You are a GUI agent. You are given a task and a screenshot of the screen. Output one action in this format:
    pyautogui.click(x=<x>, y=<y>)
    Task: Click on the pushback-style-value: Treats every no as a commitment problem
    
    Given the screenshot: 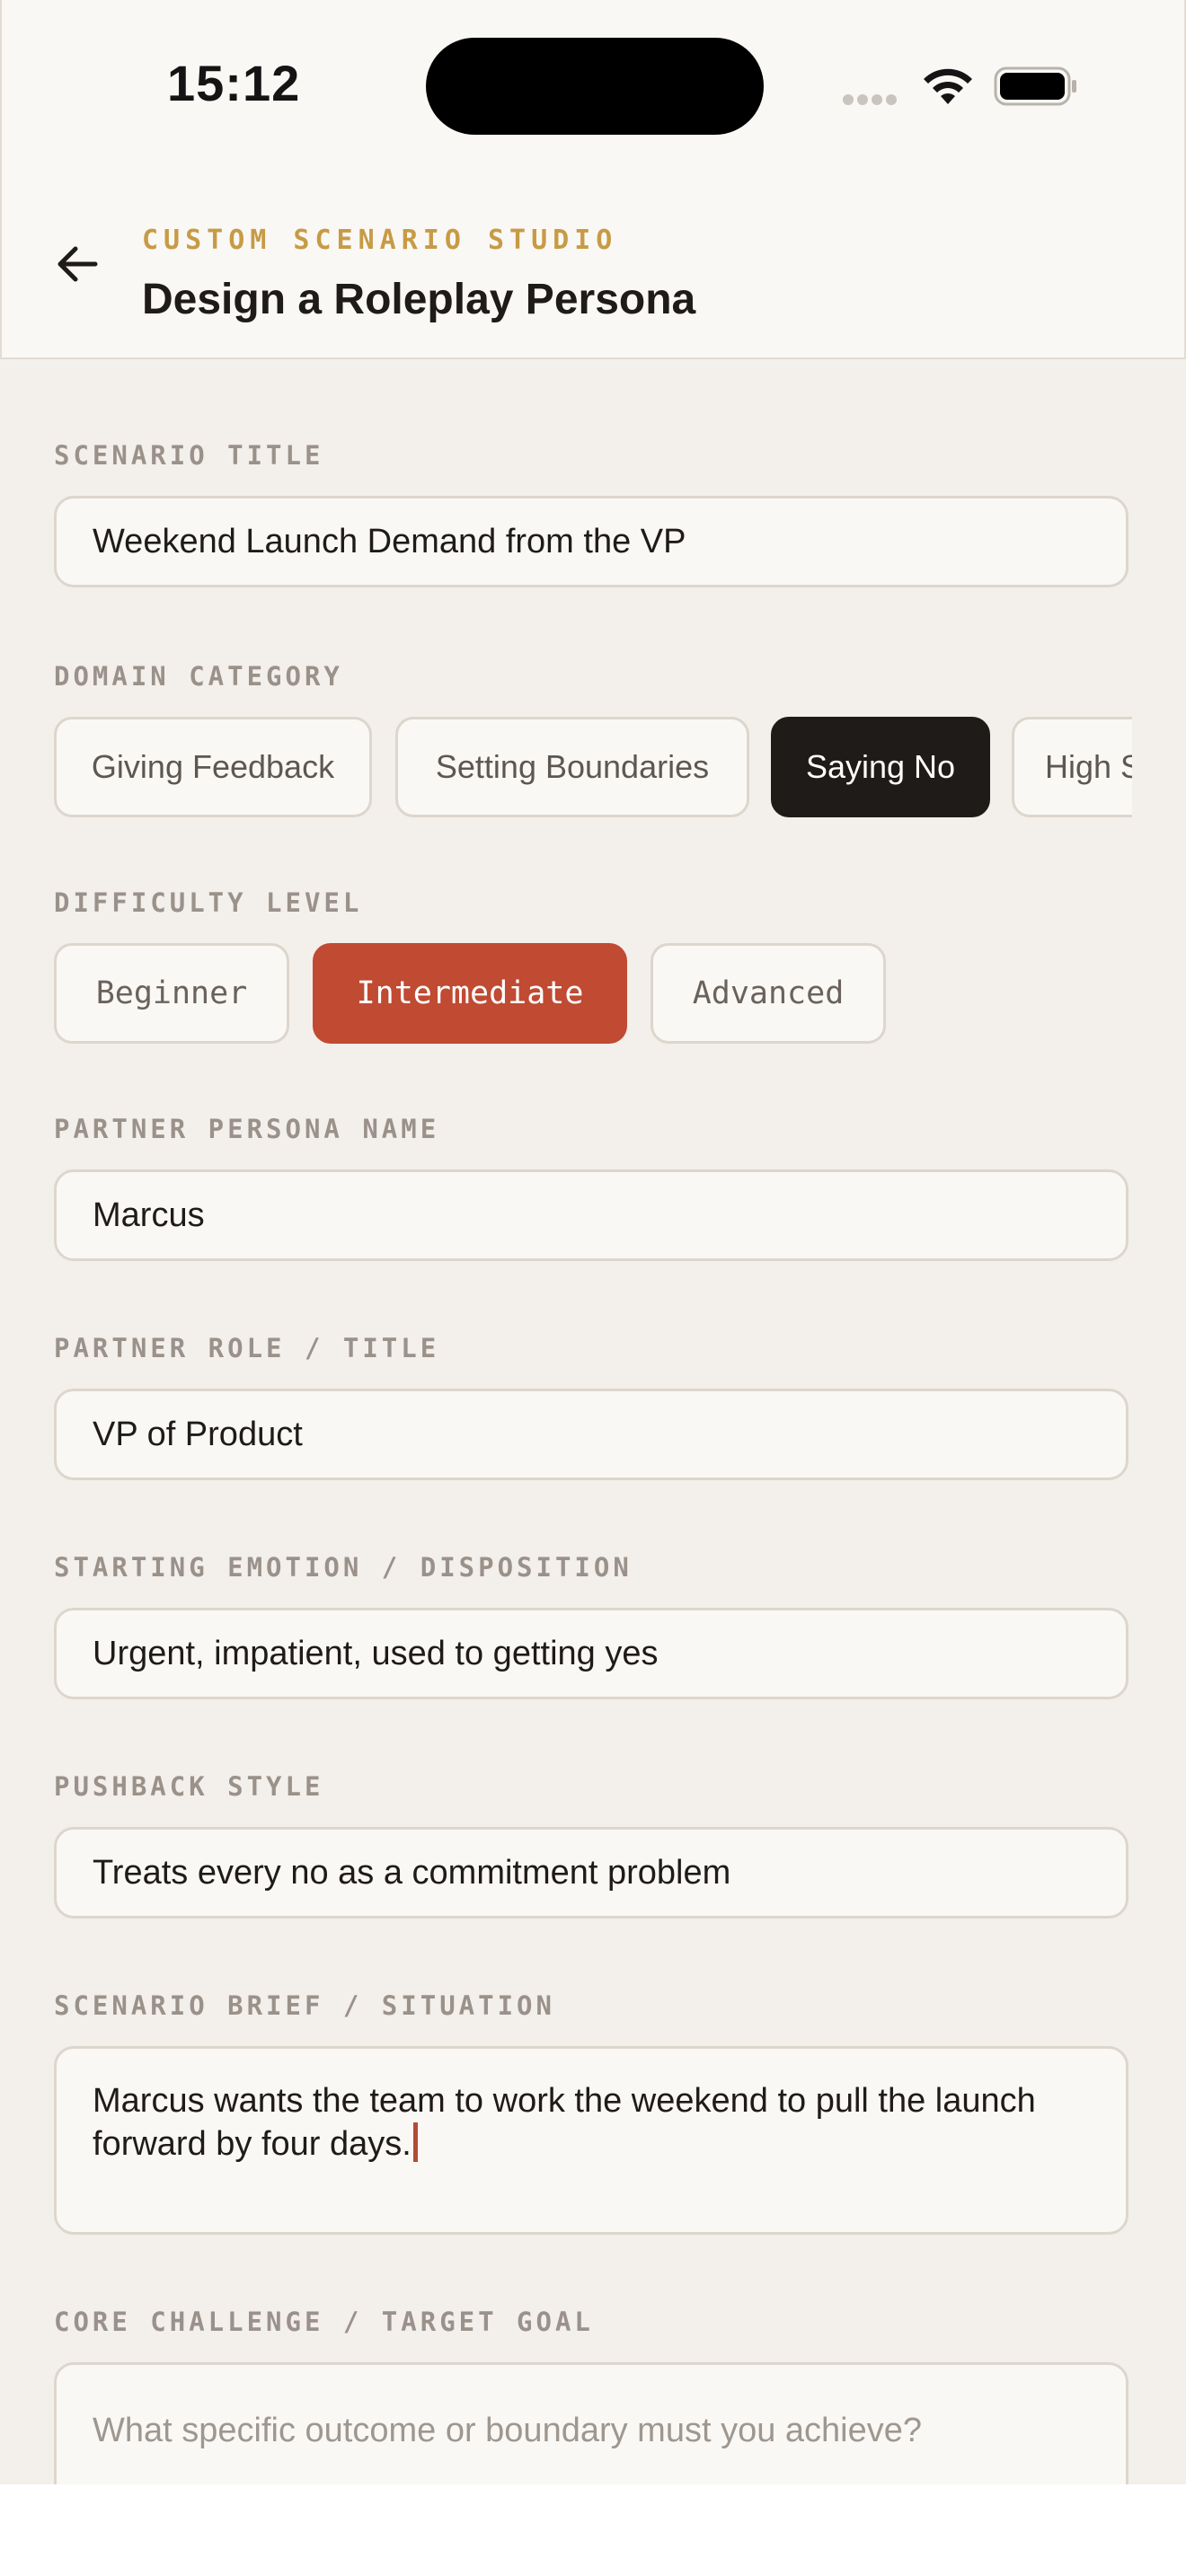 What is the action you would take?
    pyautogui.click(x=412, y=1872)
    